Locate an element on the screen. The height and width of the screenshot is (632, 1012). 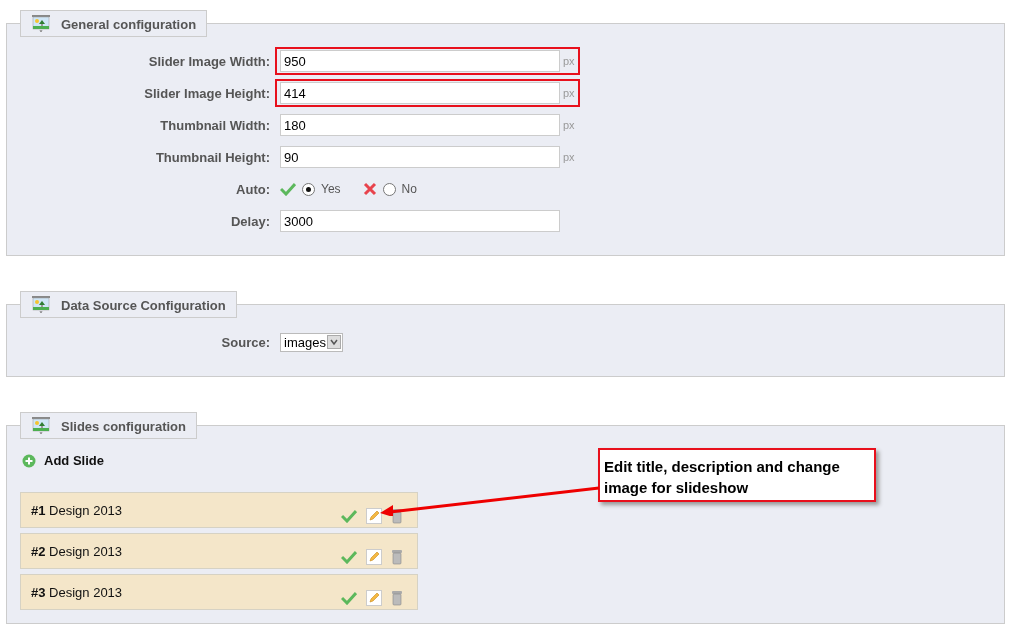
field-label: Slider Image Width: is located at coordinates (208, 61).